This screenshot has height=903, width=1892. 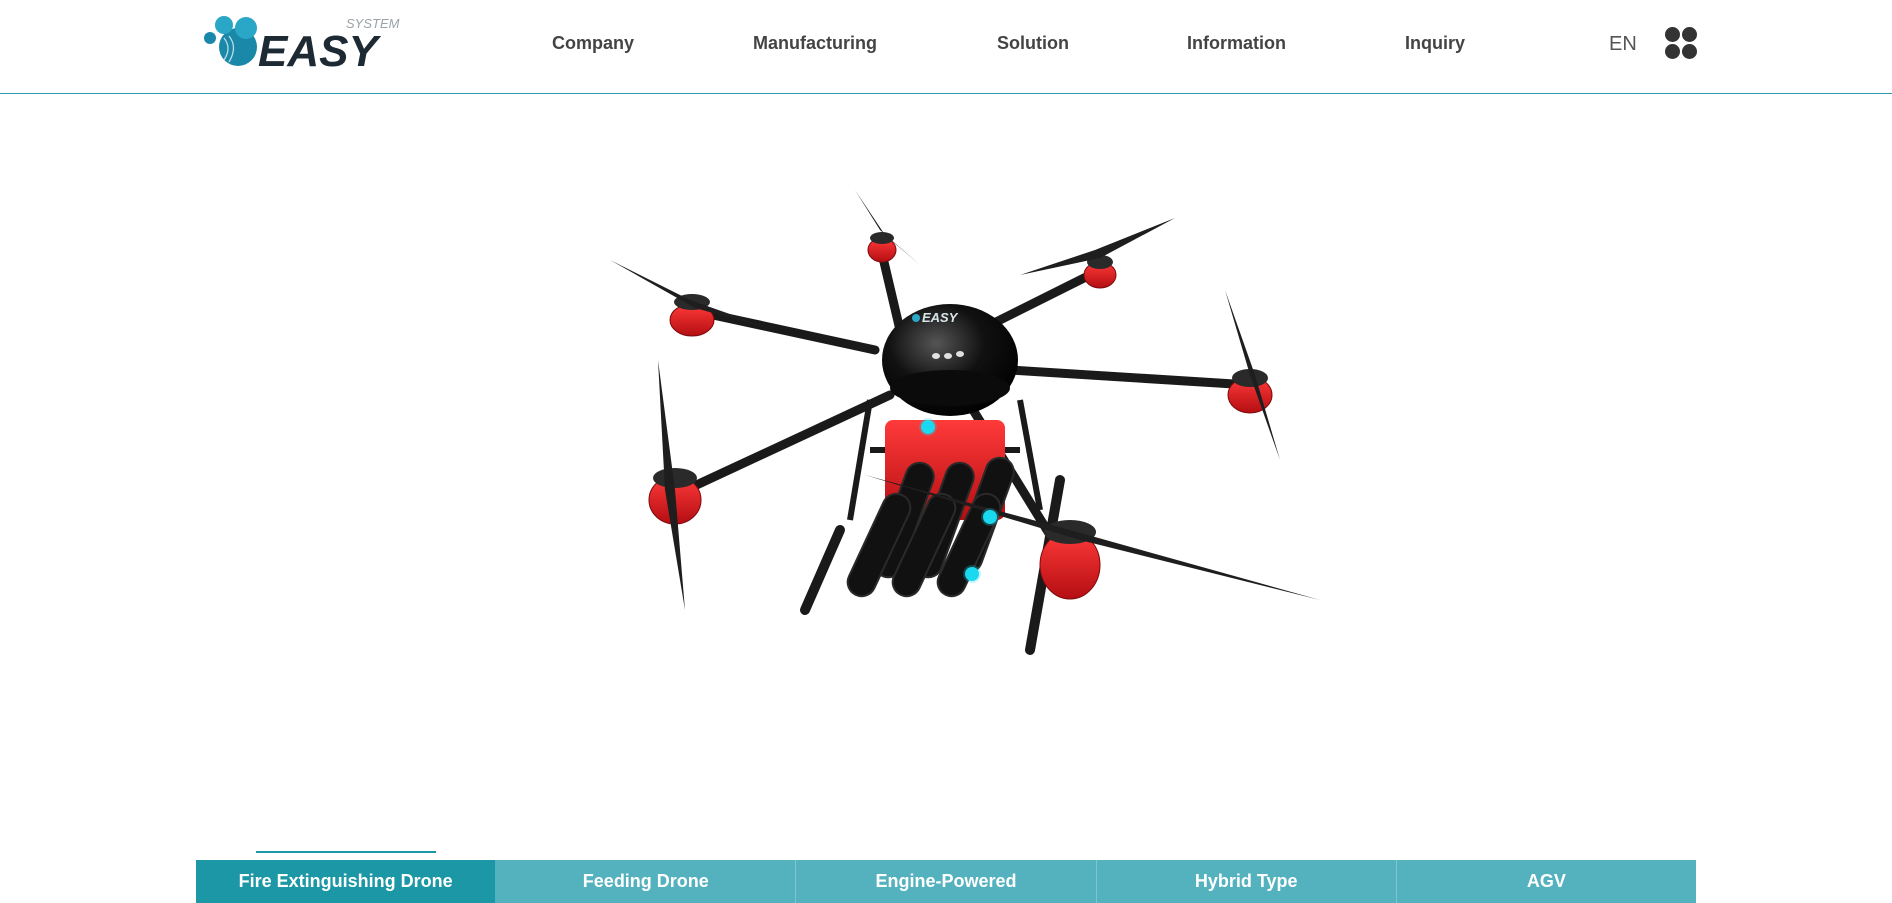 What do you see at coordinates (1623, 44) in the screenshot?
I see `language-selector: EN` at bounding box center [1623, 44].